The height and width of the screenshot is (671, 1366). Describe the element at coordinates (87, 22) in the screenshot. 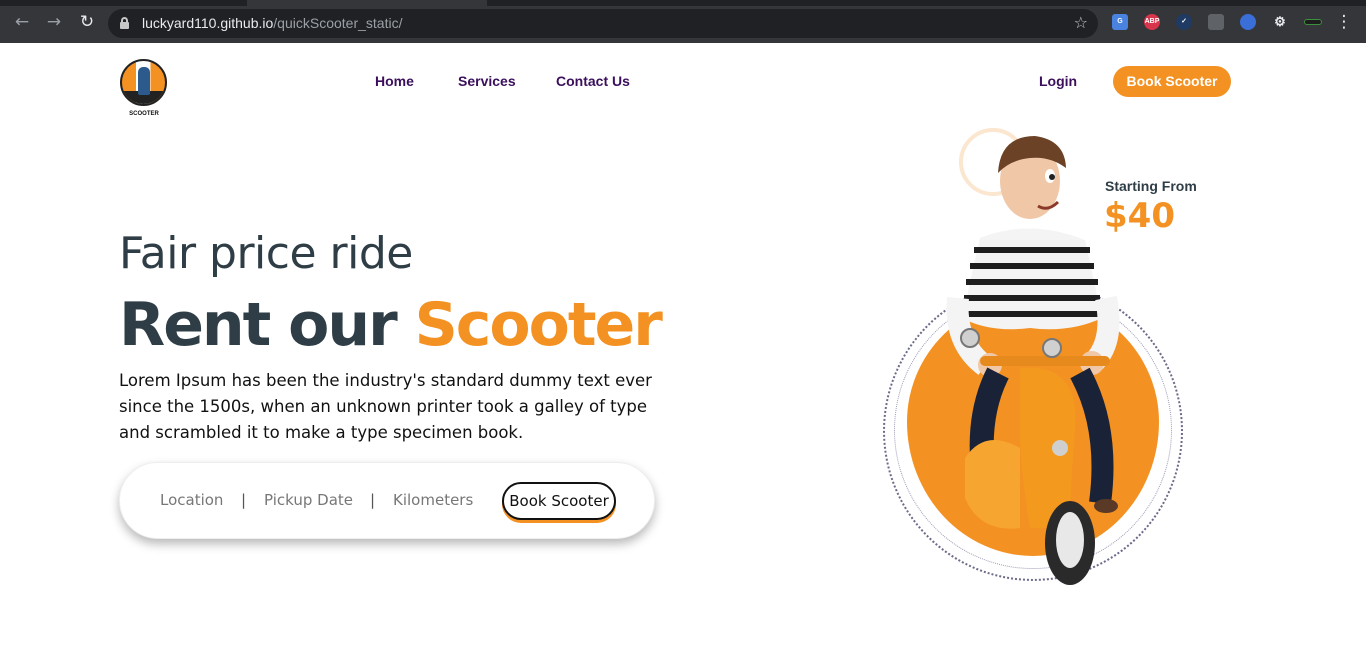

I see `reload-icon: ↻` at that location.